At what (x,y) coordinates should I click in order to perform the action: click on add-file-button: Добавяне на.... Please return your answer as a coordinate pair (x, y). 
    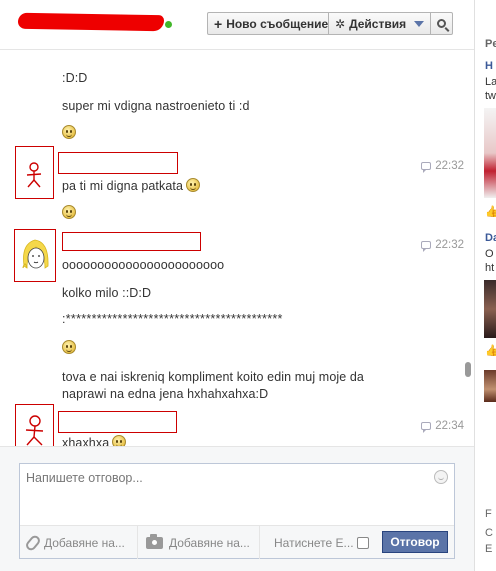
    Looking at the image, I should click on (79, 542).